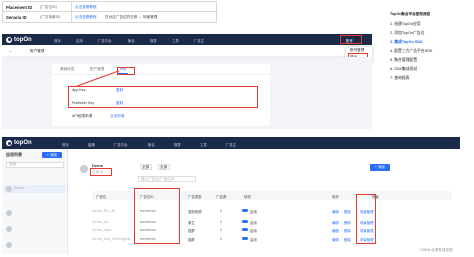  What do you see at coordinates (366, 219) in the screenshot?
I see `scene-manage-highlight` at bounding box center [366, 219].